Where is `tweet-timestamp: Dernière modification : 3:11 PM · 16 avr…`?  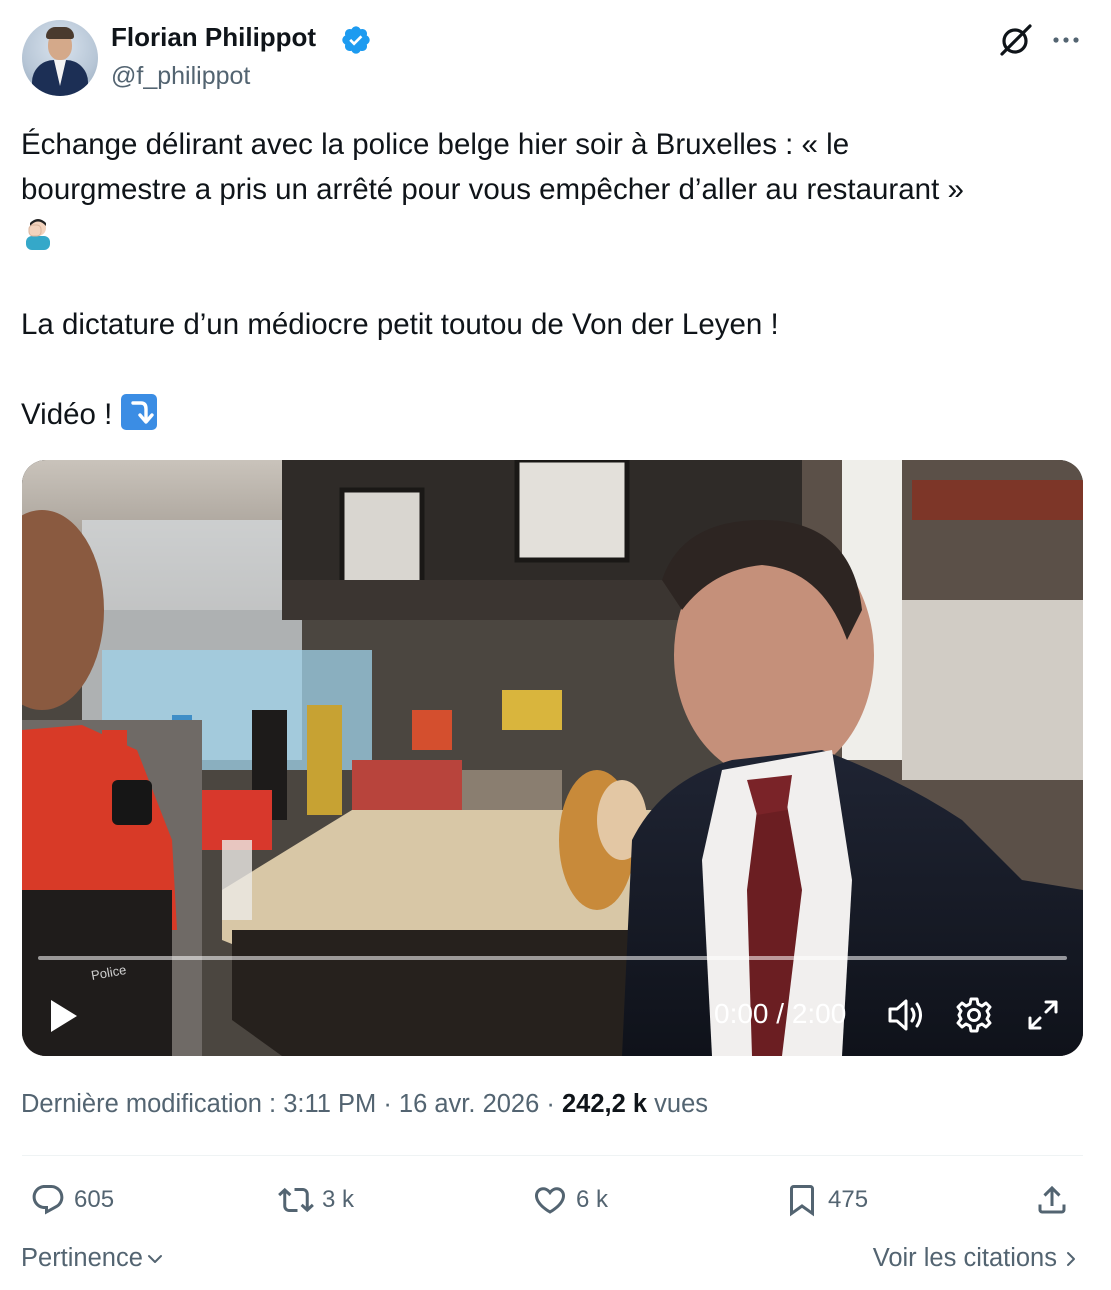
tweet-timestamp: Dernière modification : 3:11 PM · 16 avr… is located at coordinates (291, 1104).